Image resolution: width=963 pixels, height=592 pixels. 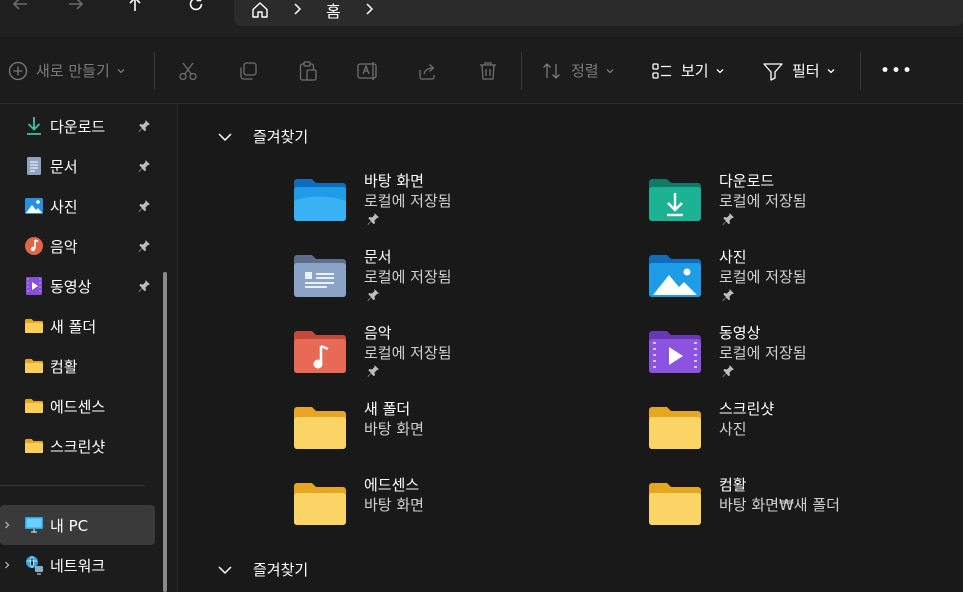 I want to click on more-options-button: •••, so click(x=896, y=70).